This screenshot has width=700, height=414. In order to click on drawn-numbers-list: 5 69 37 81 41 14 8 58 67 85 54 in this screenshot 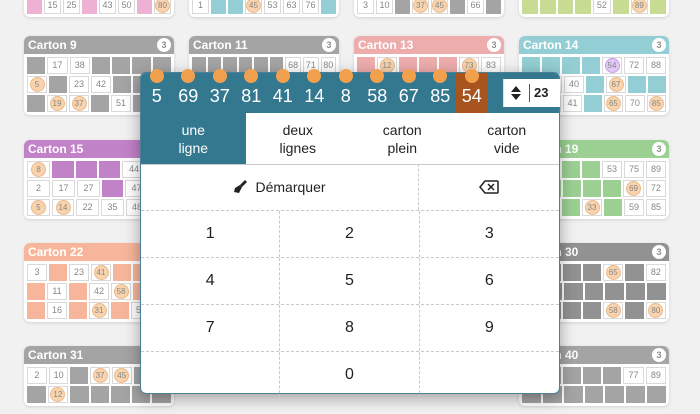, I will do `click(314, 91)`.